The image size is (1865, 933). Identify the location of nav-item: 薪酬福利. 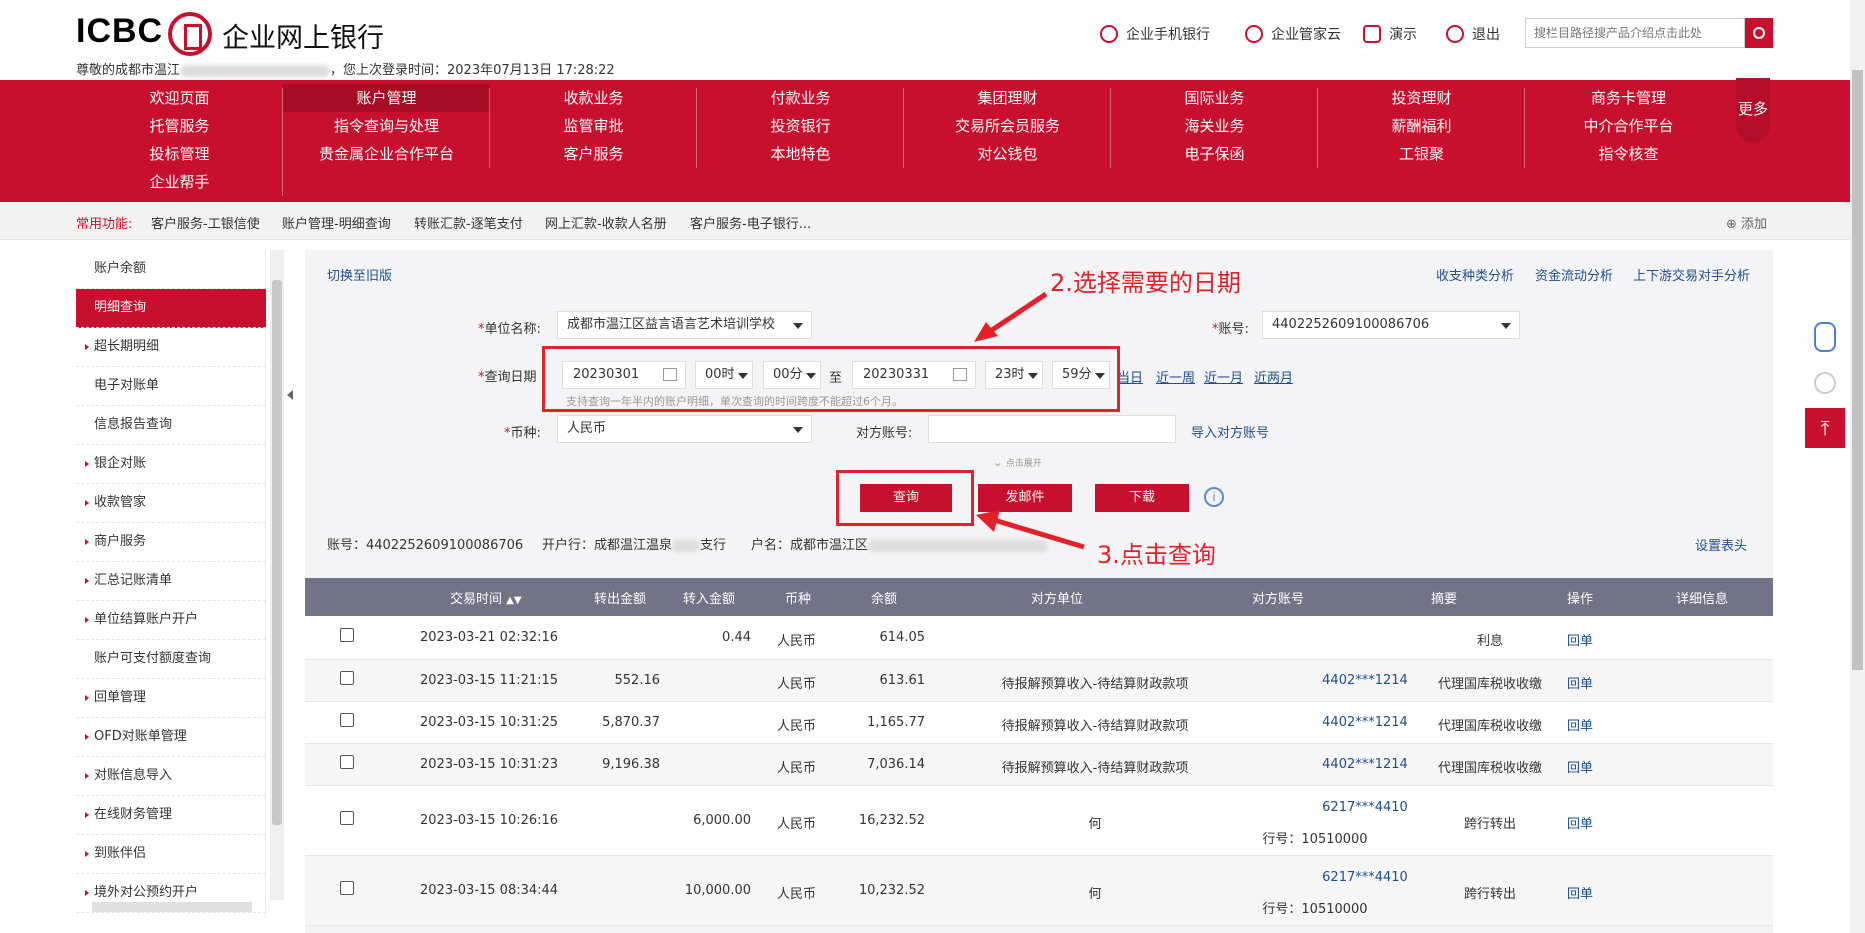
(1421, 126).